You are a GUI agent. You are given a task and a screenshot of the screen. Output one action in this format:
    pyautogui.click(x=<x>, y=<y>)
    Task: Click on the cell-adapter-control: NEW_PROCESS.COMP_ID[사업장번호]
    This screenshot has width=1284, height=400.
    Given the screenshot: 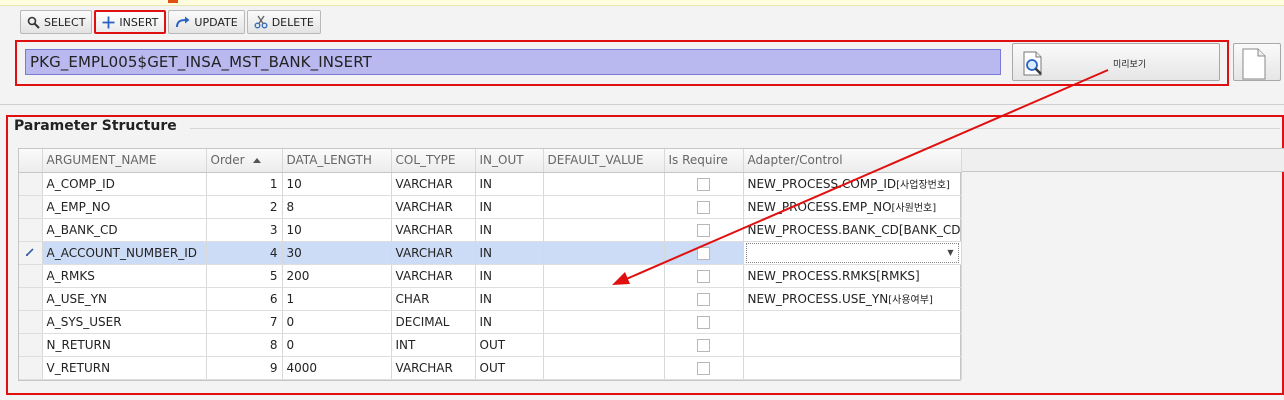 What is the action you would take?
    pyautogui.click(x=852, y=184)
    